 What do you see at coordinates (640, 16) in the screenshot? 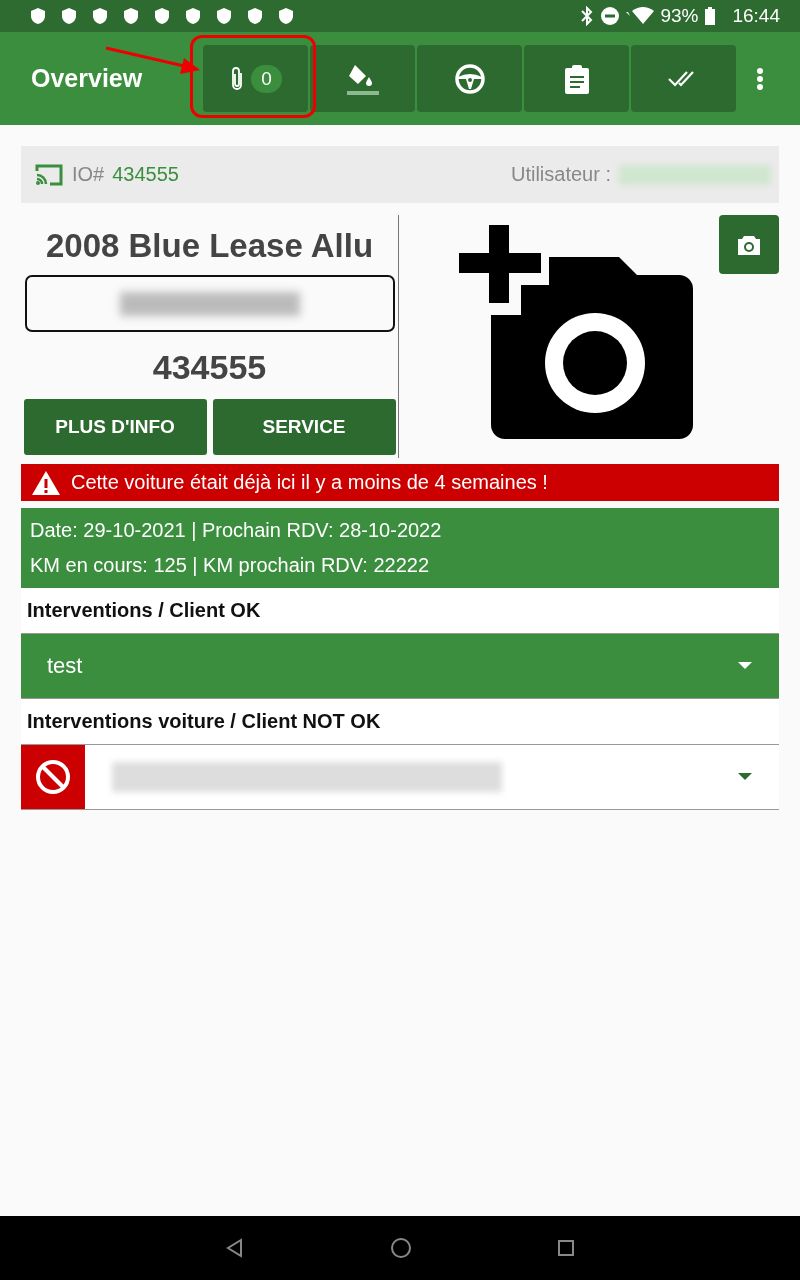
I see `wifi-icon` at bounding box center [640, 16].